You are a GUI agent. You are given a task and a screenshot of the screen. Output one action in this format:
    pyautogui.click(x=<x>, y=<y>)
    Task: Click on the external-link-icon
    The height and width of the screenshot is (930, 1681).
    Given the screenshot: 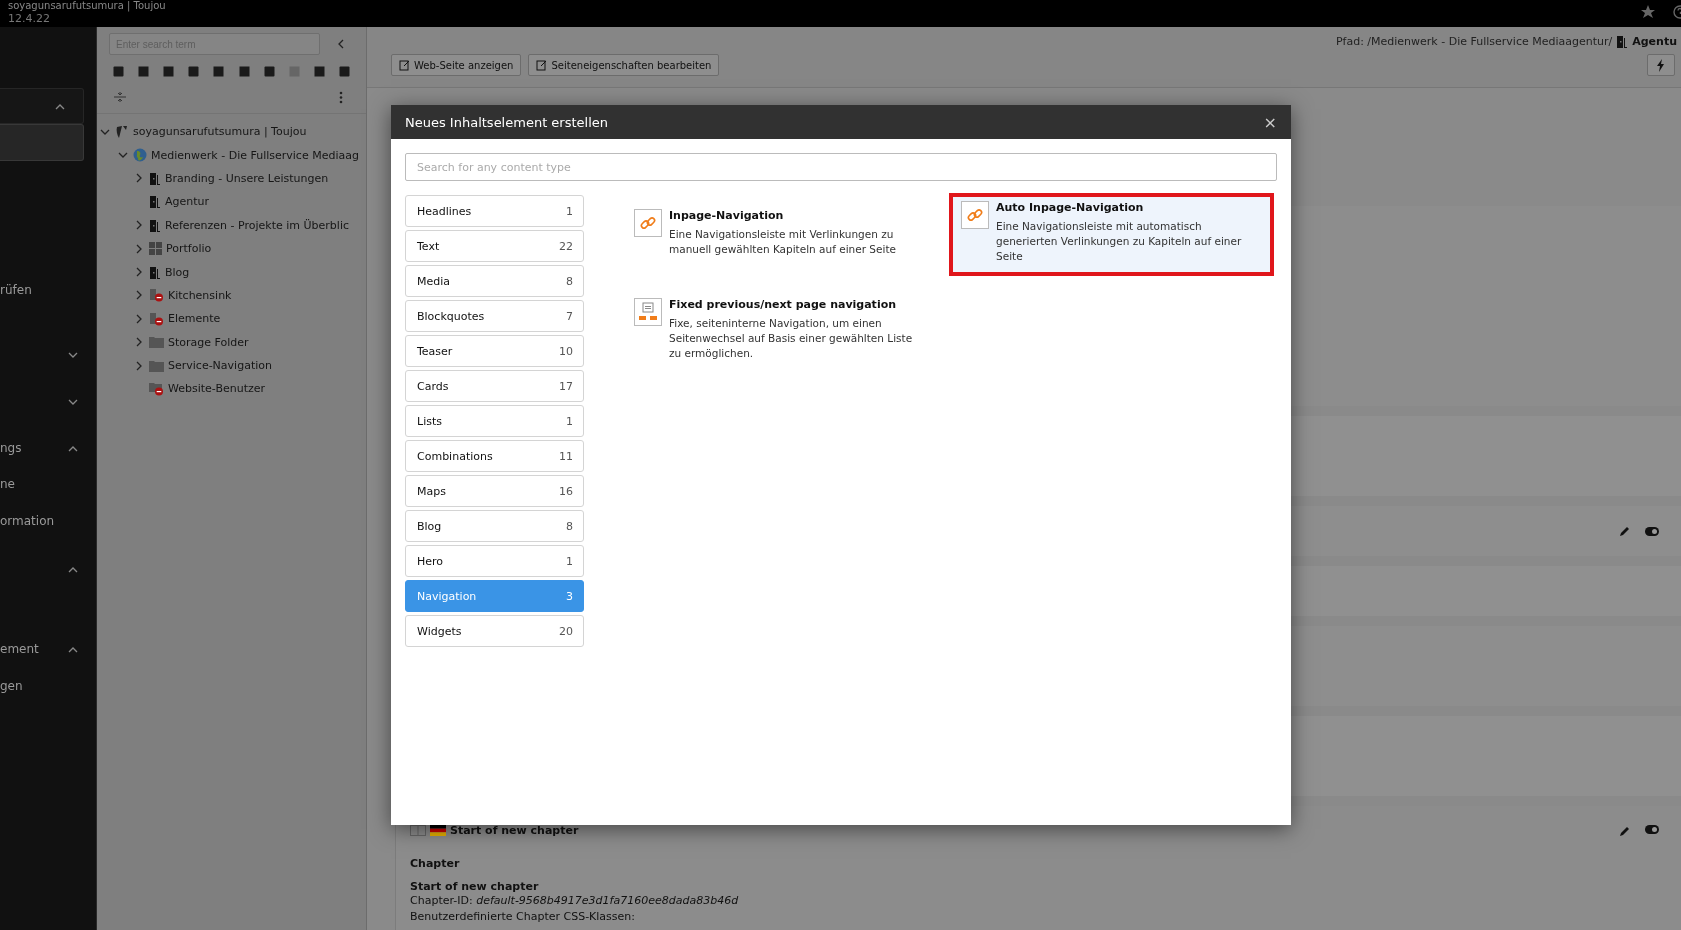 What is the action you would take?
    pyautogui.click(x=404, y=65)
    